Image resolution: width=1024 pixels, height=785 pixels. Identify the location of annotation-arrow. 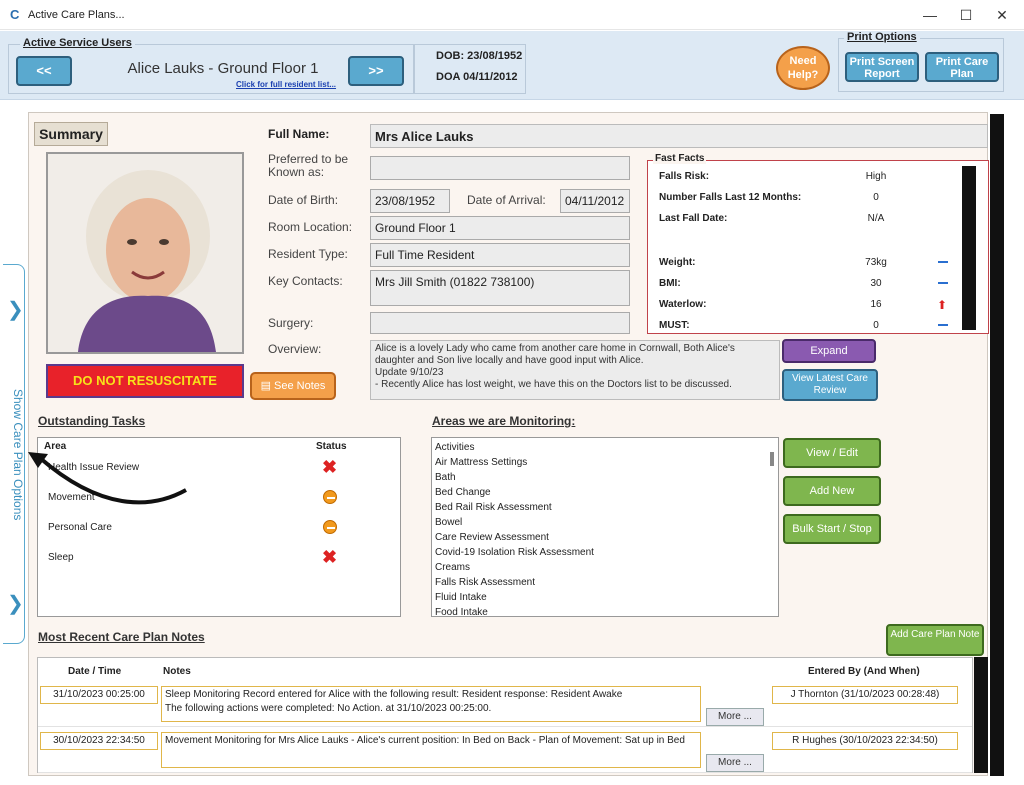
(107, 478).